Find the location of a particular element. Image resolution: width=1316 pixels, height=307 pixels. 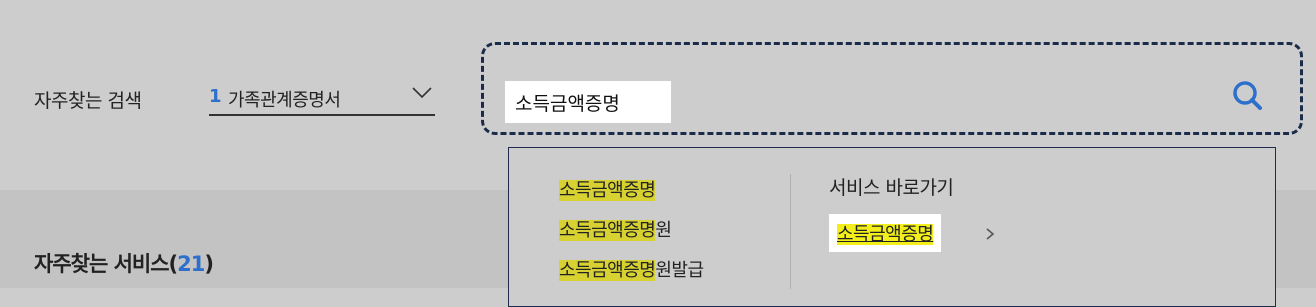

search-icon is located at coordinates (1248, 96).